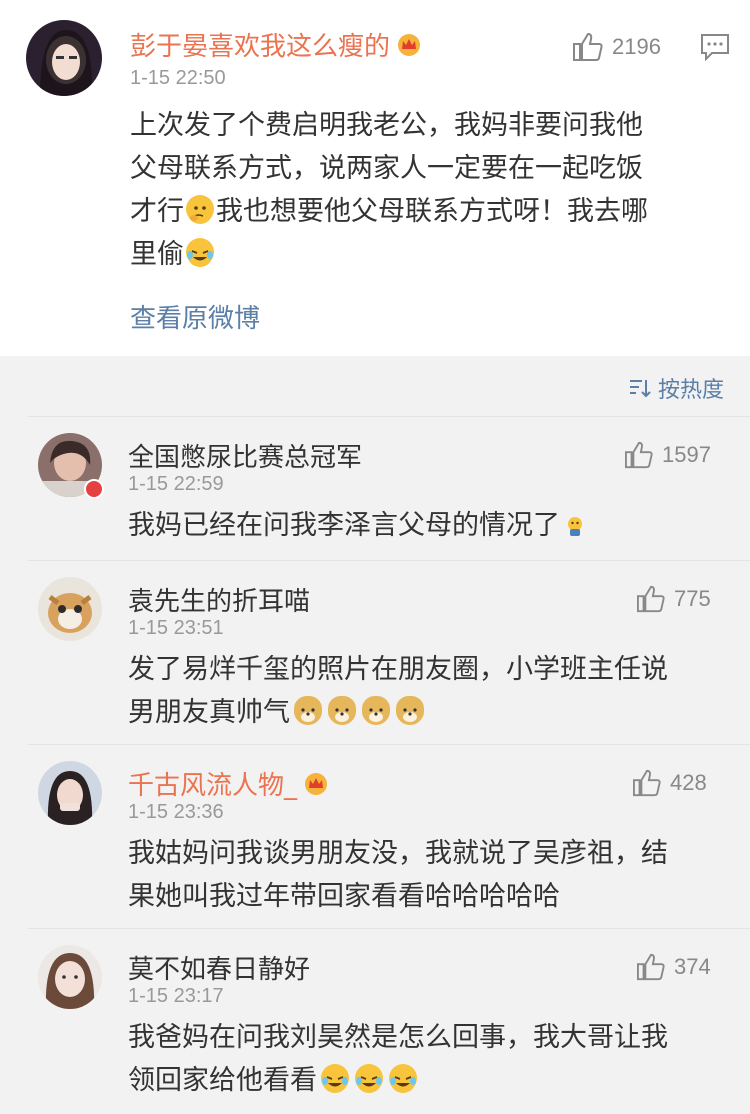 The height and width of the screenshot is (1114, 750). I want to click on comment-text-line: 领回家给他看看, so click(222, 1080).